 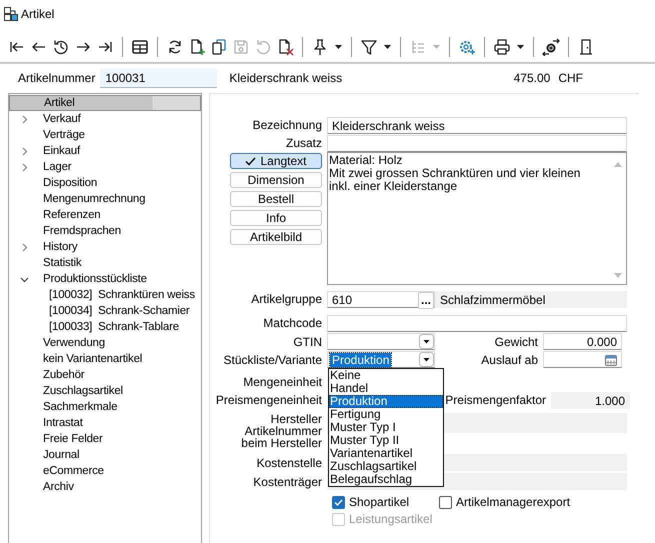 What do you see at coordinates (289, 463) in the screenshot?
I see `field-label: Kostenstelle` at bounding box center [289, 463].